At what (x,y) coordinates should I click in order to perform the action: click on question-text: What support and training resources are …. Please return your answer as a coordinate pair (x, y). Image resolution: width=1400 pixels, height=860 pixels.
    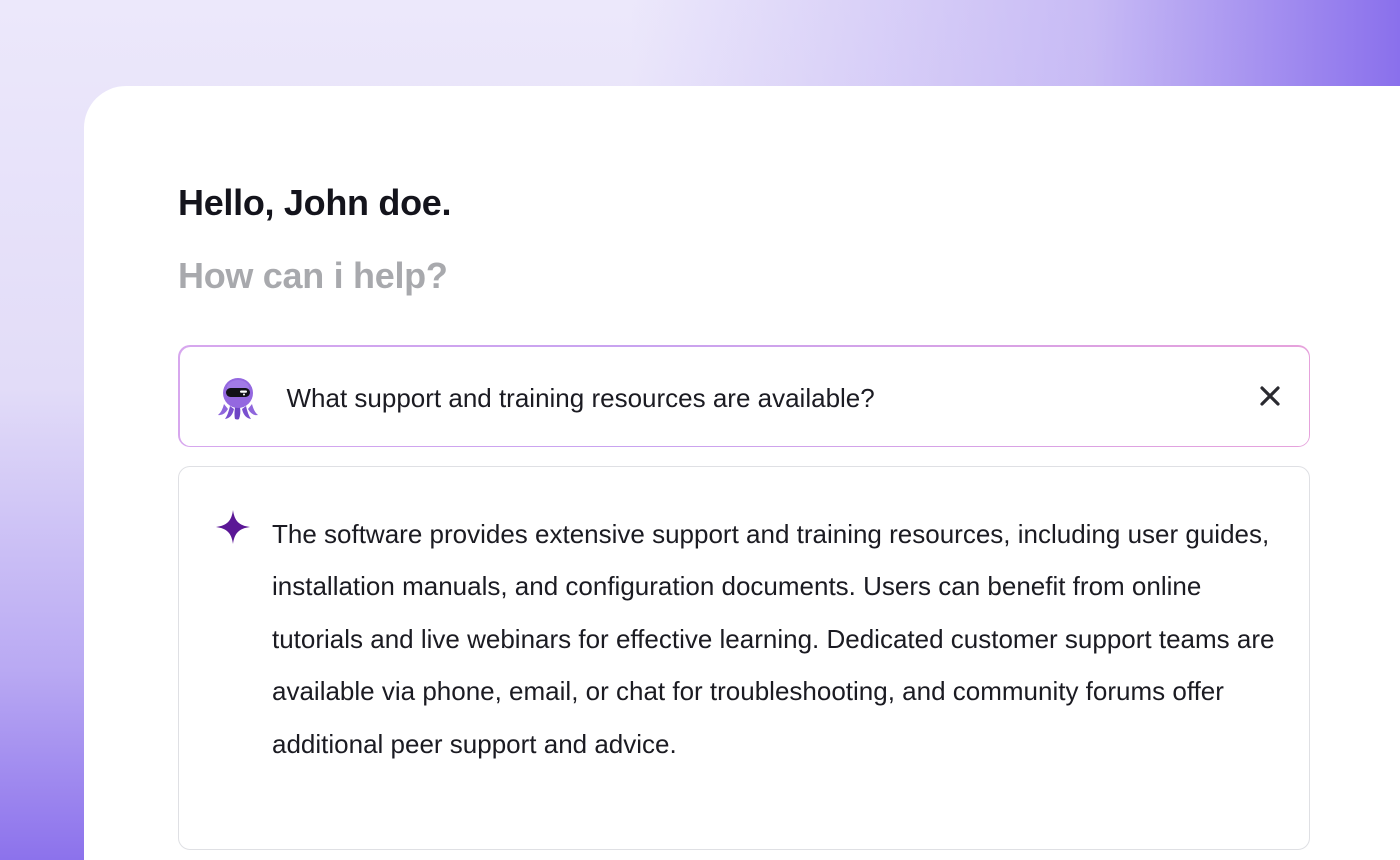
    Looking at the image, I should click on (580, 397).